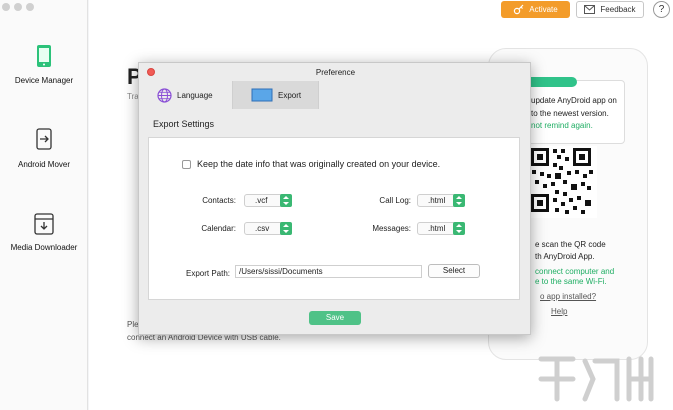  What do you see at coordinates (437, 200) in the screenshot?
I see `call-log-value: .html` at bounding box center [437, 200].